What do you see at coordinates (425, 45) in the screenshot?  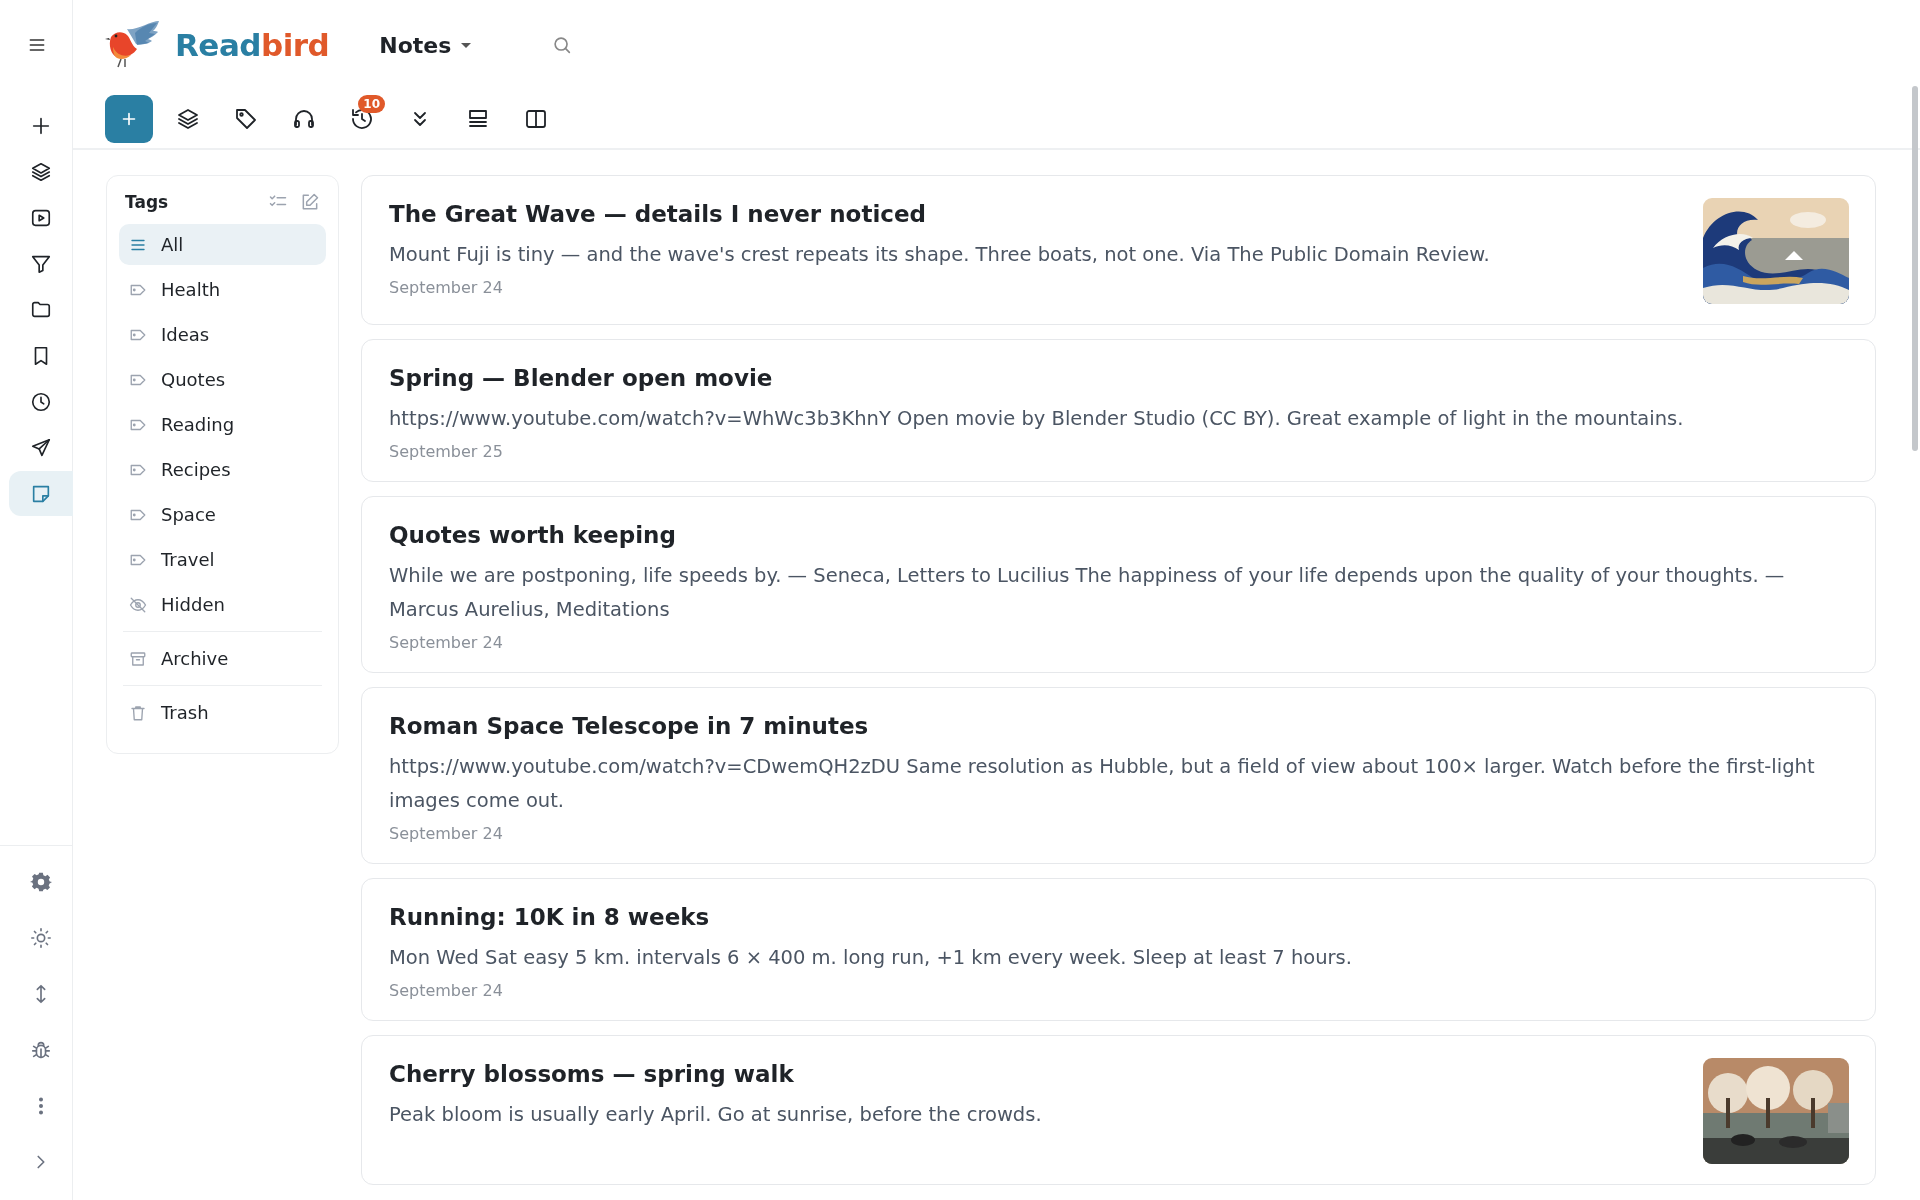 I see `view-dropdown: Notes` at bounding box center [425, 45].